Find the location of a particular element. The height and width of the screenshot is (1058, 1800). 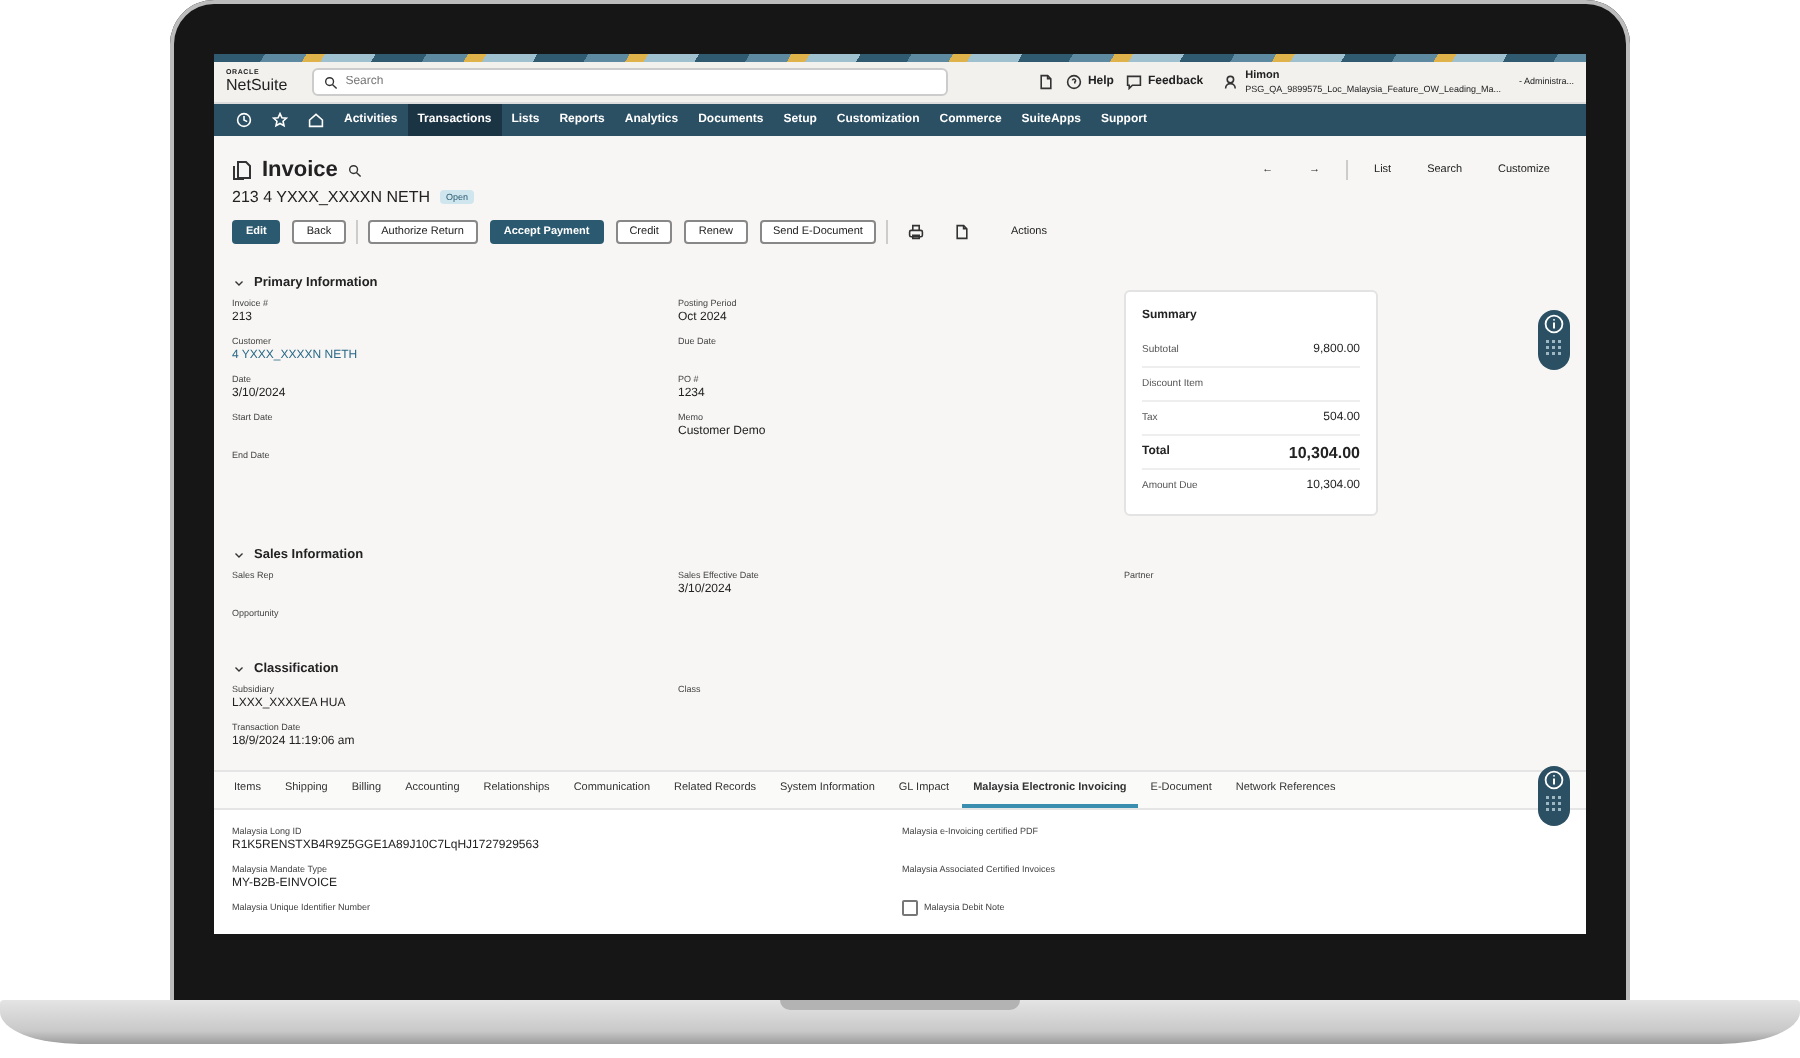

home-icon is located at coordinates (316, 120).